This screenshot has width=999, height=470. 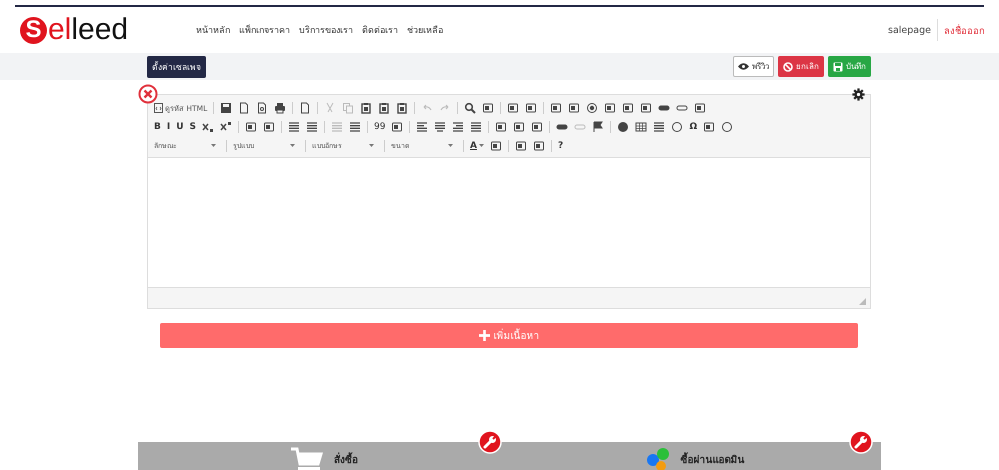 I want to click on flag-icon, so click(x=598, y=126).